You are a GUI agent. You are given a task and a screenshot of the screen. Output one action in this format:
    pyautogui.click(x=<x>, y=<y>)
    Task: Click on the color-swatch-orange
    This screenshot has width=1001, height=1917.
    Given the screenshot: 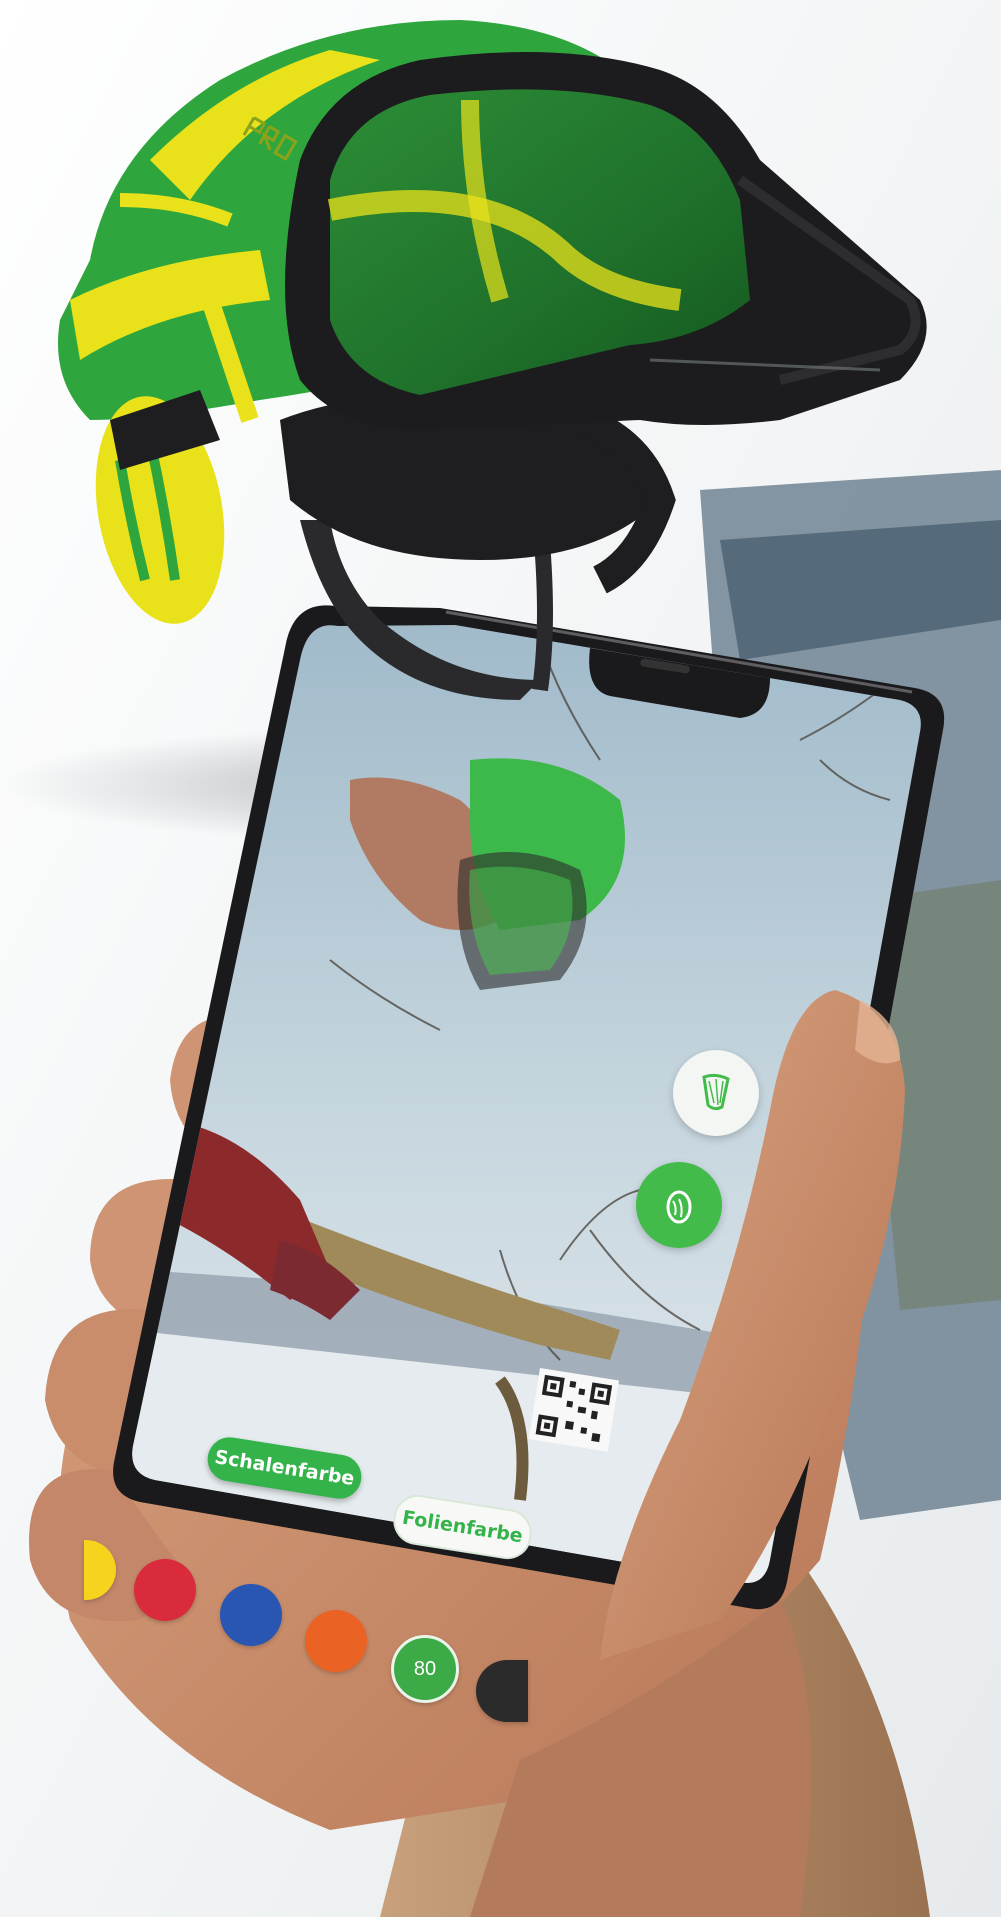 What is the action you would take?
    pyautogui.click(x=336, y=1641)
    